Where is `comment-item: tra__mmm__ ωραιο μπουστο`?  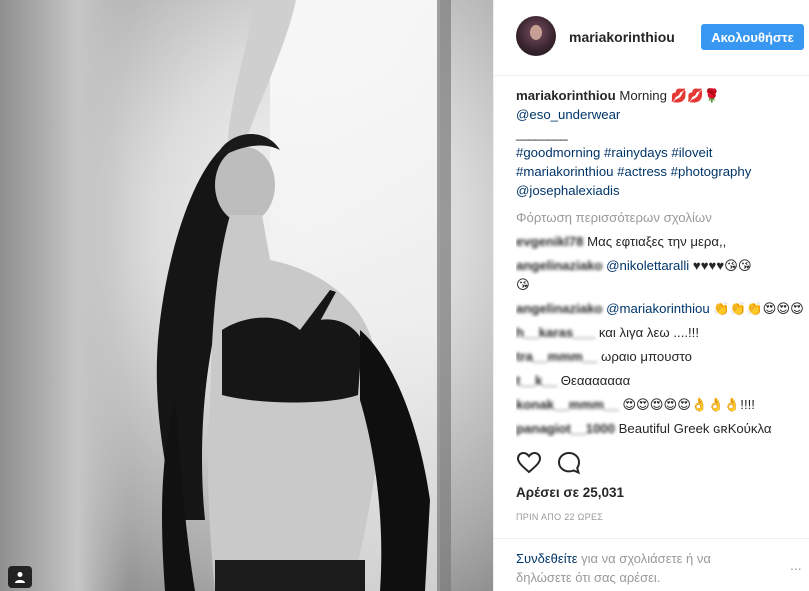
comment-item: tra__mmm__ ωραιο μπουστο is located at coordinates (661, 356).